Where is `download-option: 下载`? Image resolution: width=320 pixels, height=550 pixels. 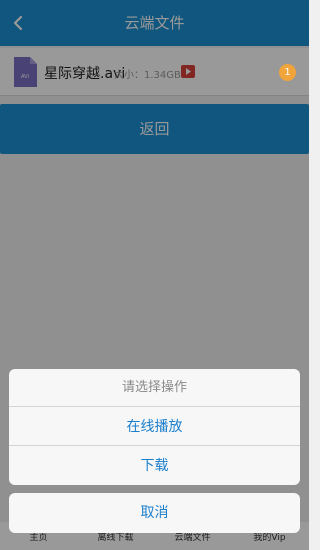 download-option: 下载 is located at coordinates (154, 466).